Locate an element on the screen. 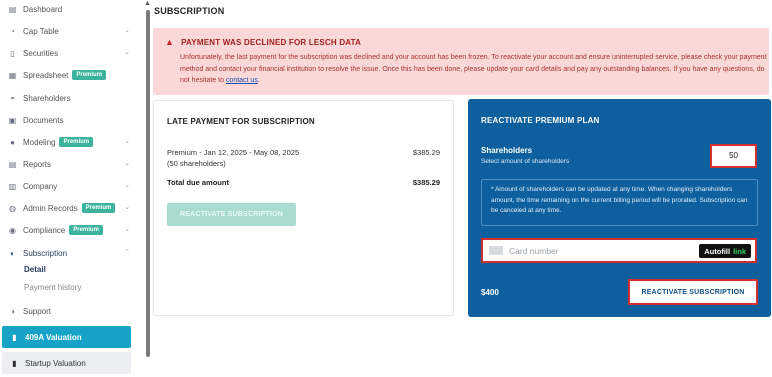  alert-tail: . is located at coordinates (258, 80).